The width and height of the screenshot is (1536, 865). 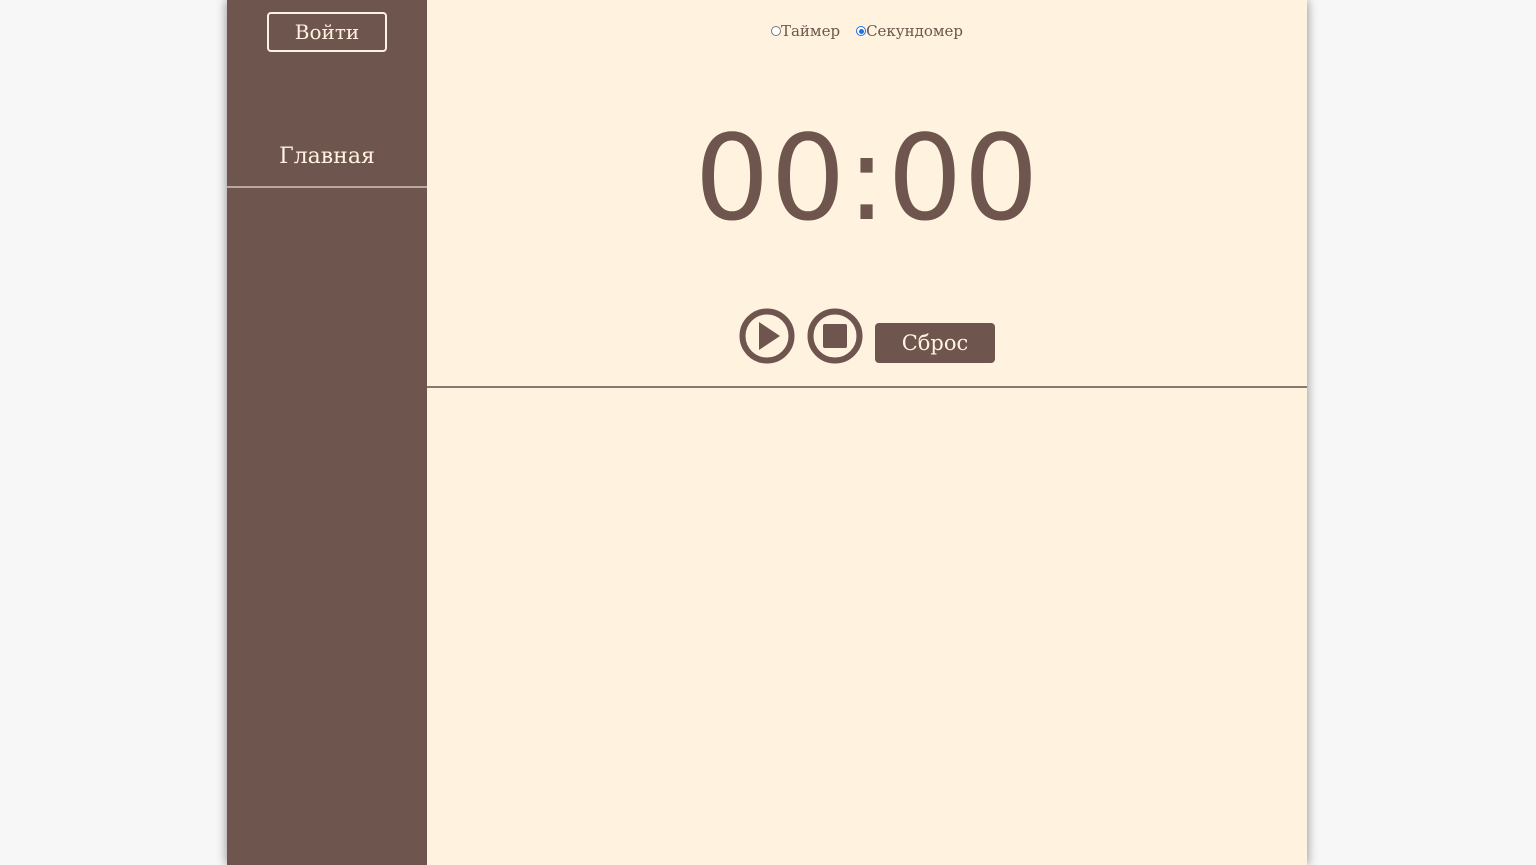 What do you see at coordinates (867, 387) in the screenshot?
I see `section-divider` at bounding box center [867, 387].